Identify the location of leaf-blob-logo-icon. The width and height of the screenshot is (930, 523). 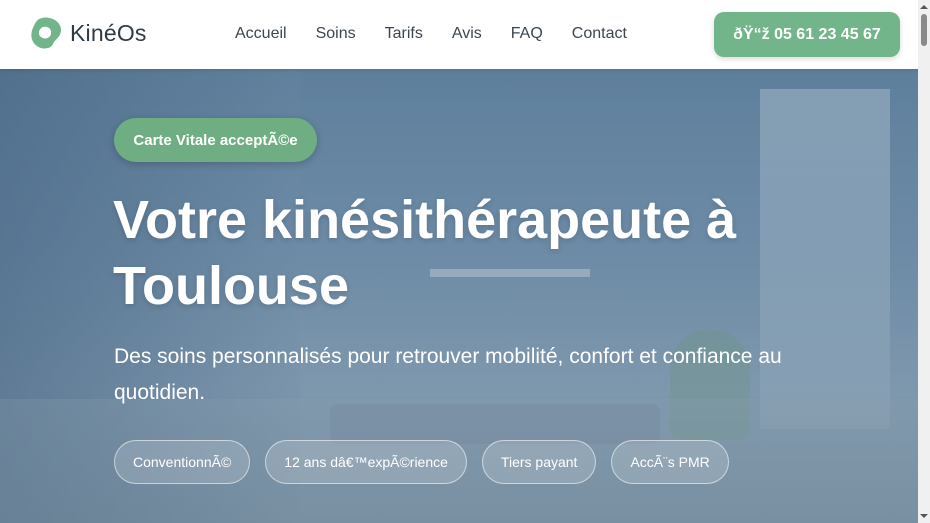
(46, 33).